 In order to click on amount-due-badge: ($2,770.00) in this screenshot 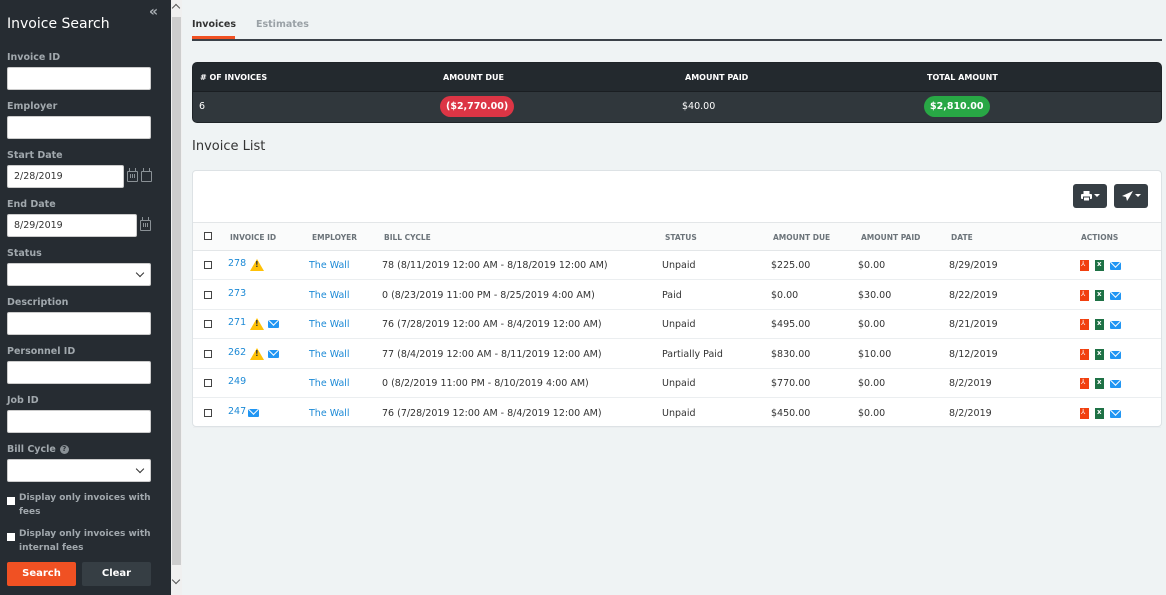, I will do `click(477, 106)`.